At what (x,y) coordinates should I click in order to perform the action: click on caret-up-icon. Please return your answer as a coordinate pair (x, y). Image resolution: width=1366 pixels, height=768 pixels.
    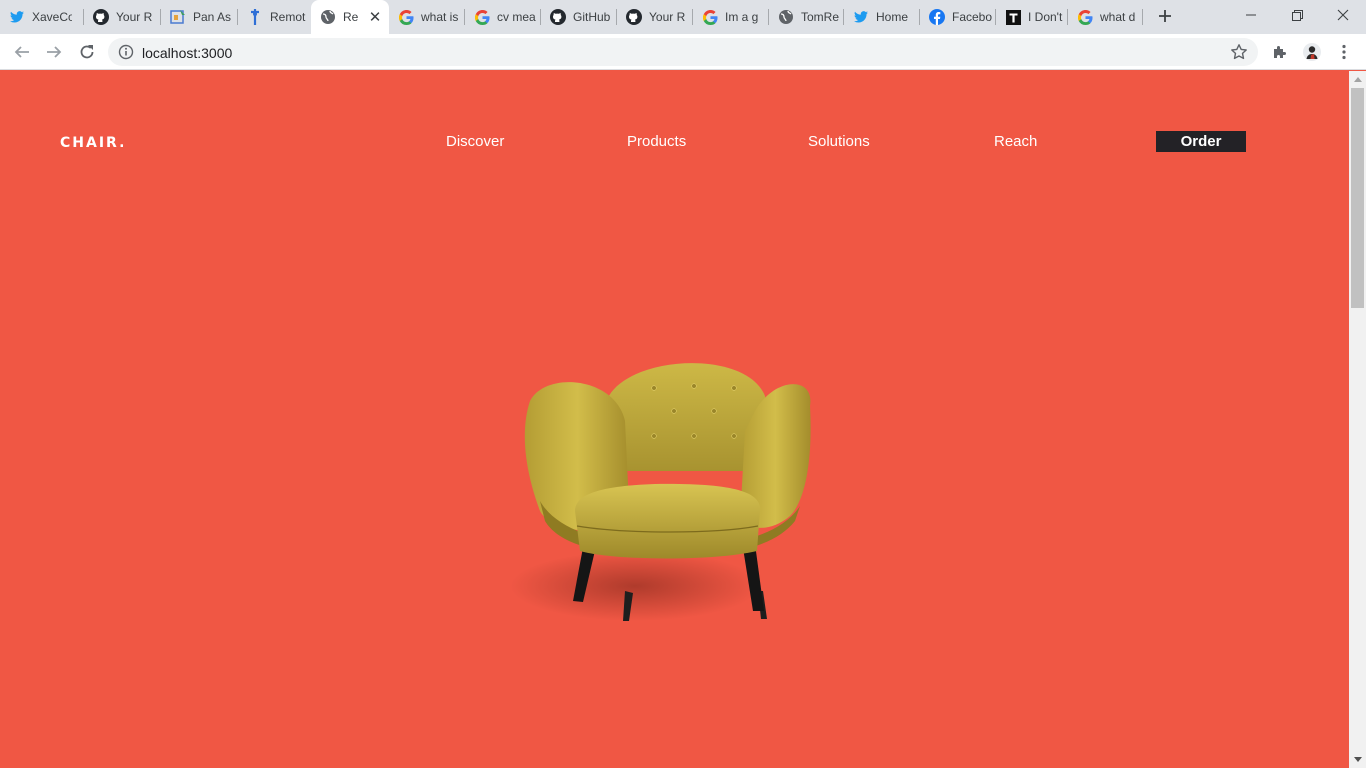
    Looking at the image, I should click on (1357, 79).